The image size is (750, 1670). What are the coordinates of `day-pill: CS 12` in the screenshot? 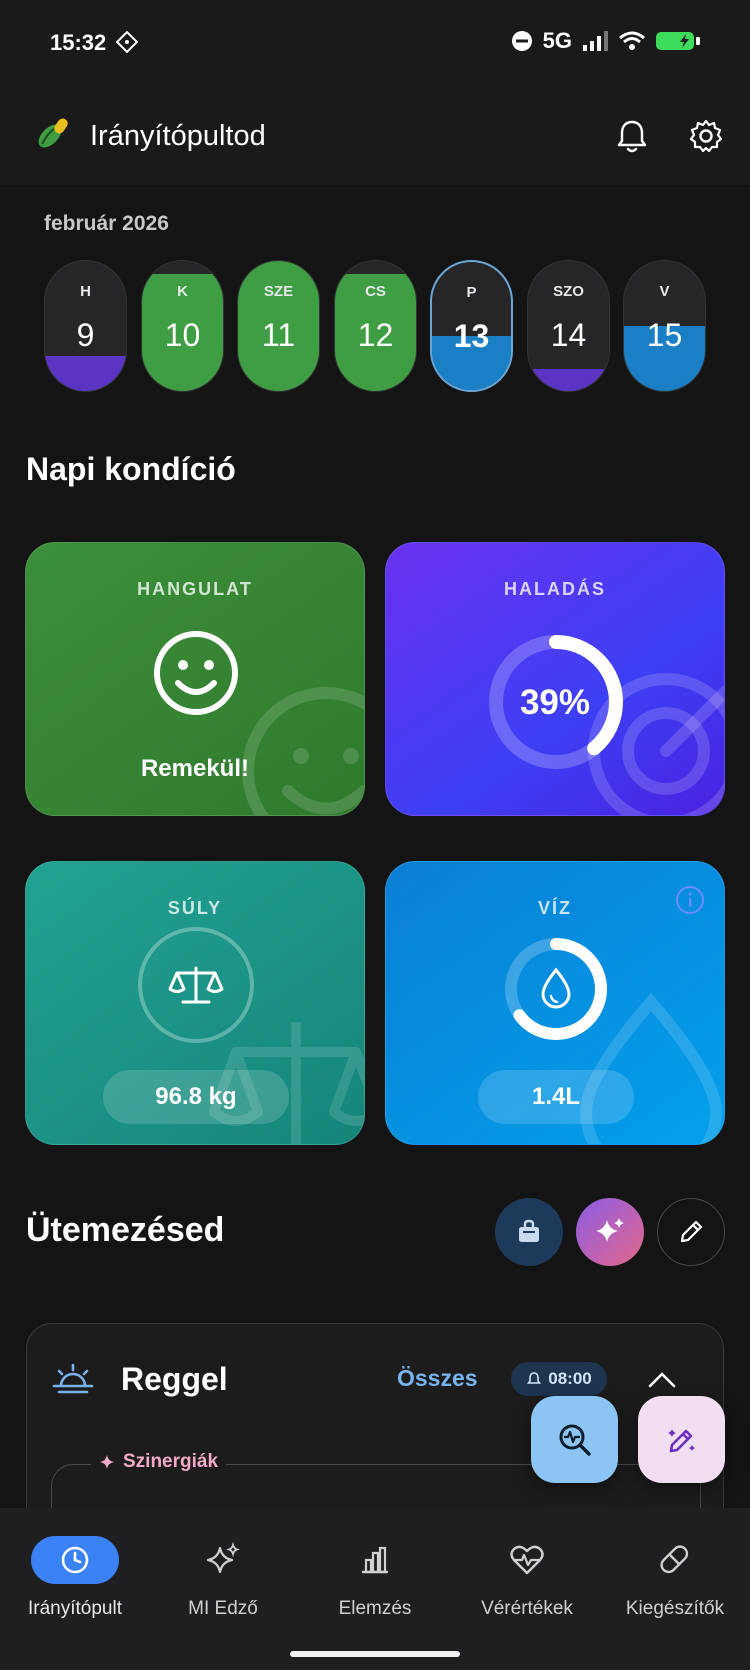 It's located at (375, 326).